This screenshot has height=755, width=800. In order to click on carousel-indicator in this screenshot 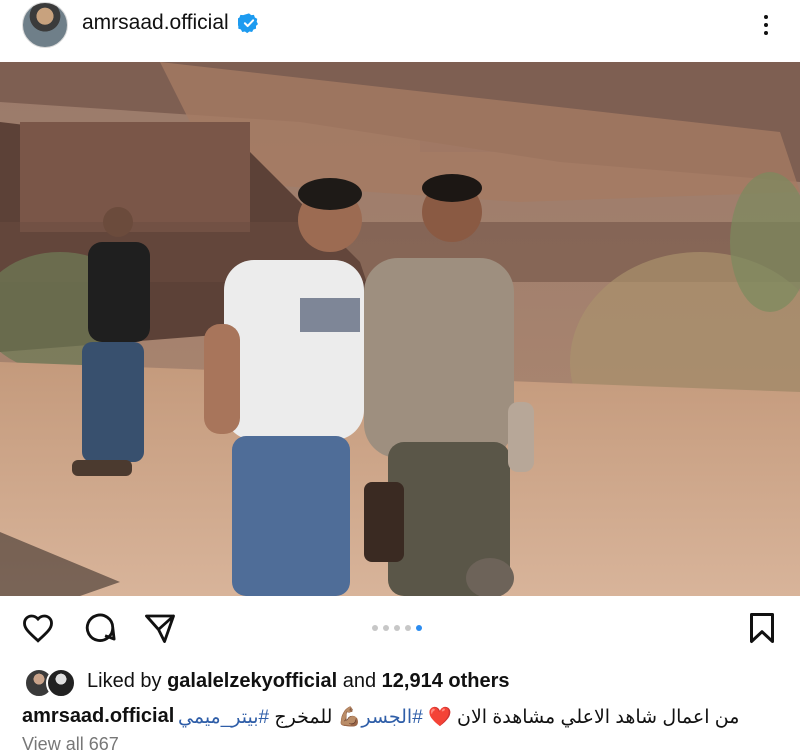, I will do `click(397, 628)`.